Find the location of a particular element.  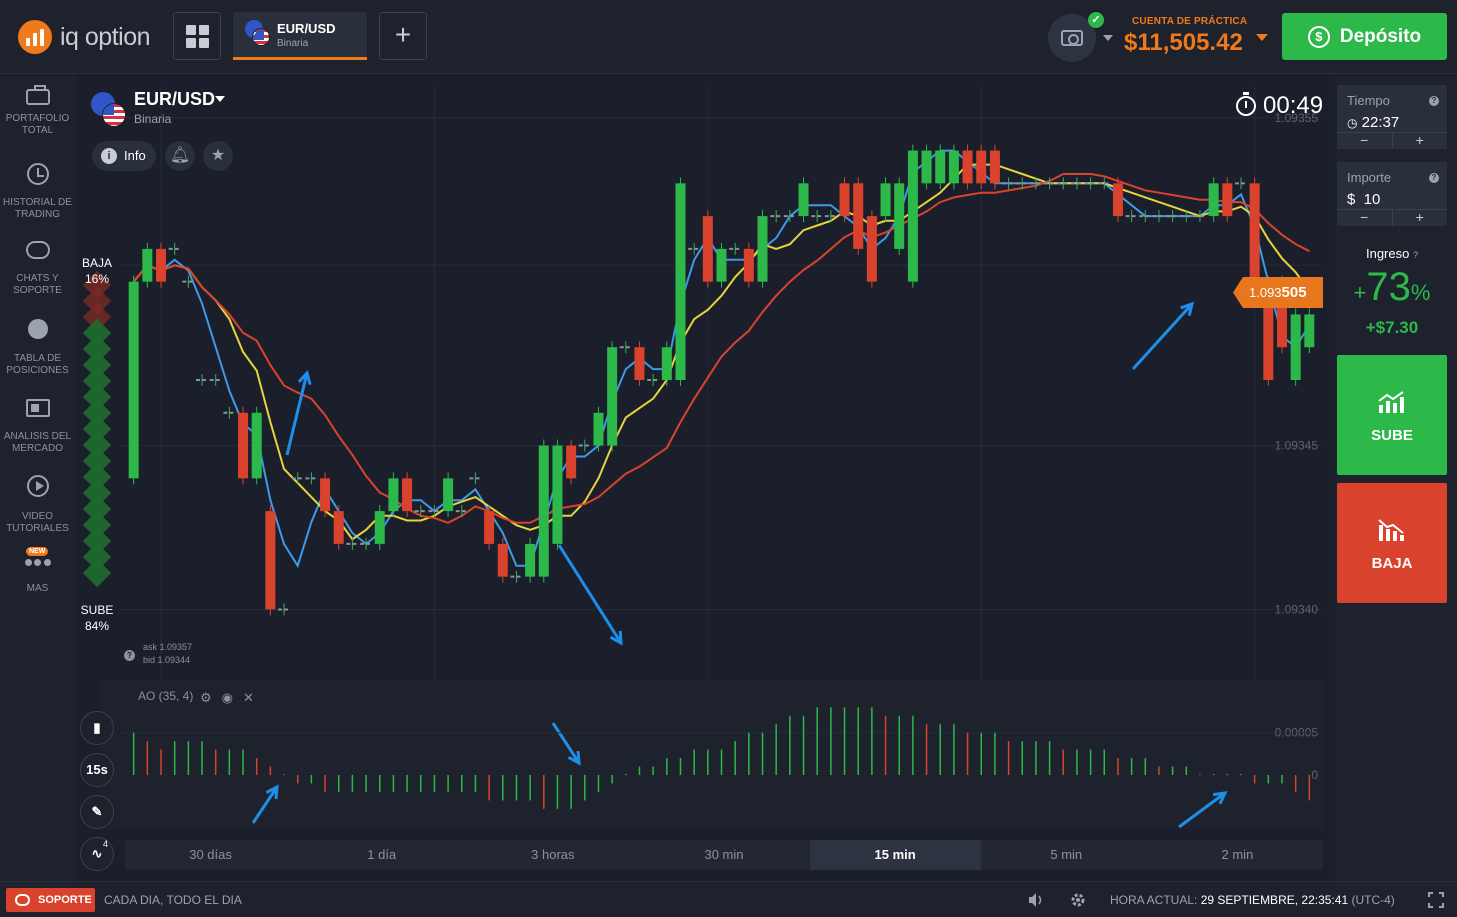

sidebar-item-leaderboard: TABLA DE POSICIONES is located at coordinates (37, 348).